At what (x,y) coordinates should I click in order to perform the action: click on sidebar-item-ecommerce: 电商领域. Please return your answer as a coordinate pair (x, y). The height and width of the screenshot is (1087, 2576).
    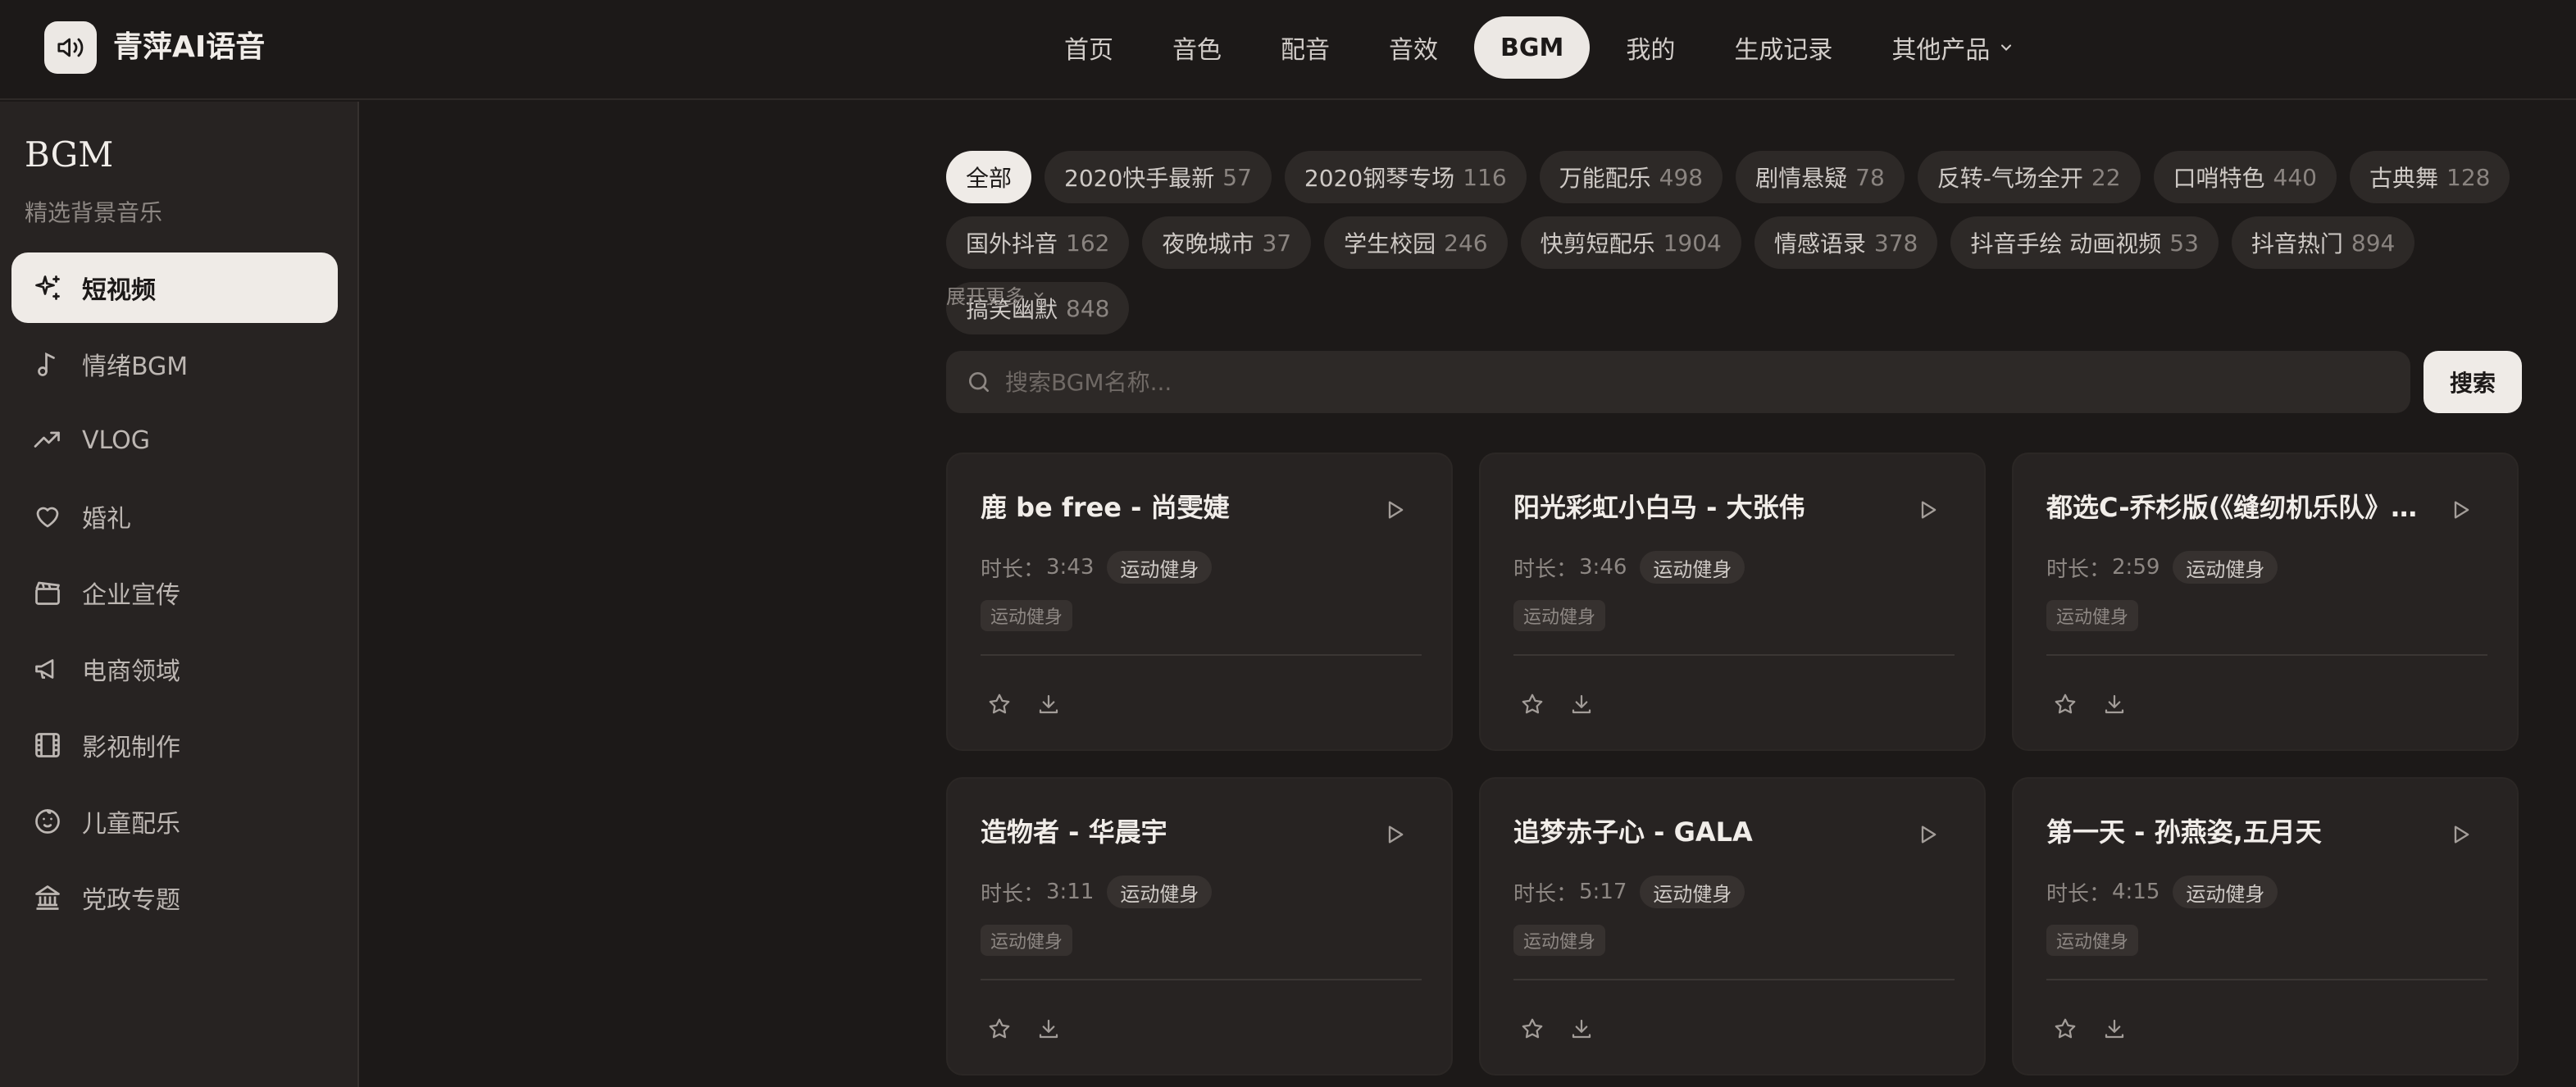
    Looking at the image, I should click on (174, 669).